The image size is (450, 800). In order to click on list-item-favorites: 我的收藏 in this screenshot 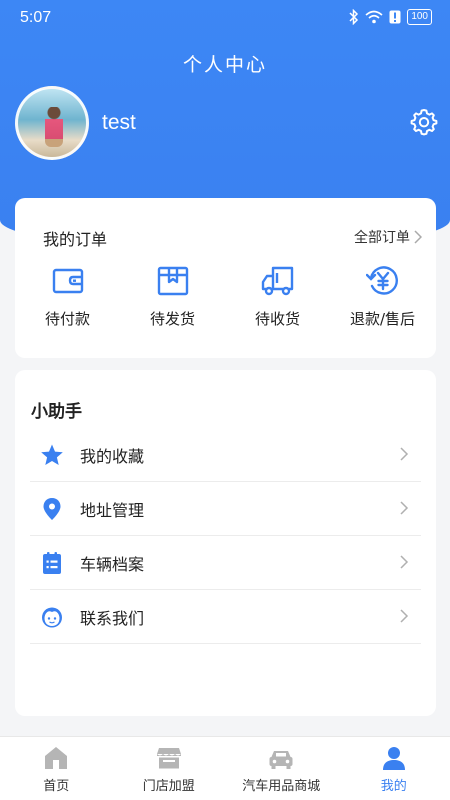, I will do `click(225, 455)`.